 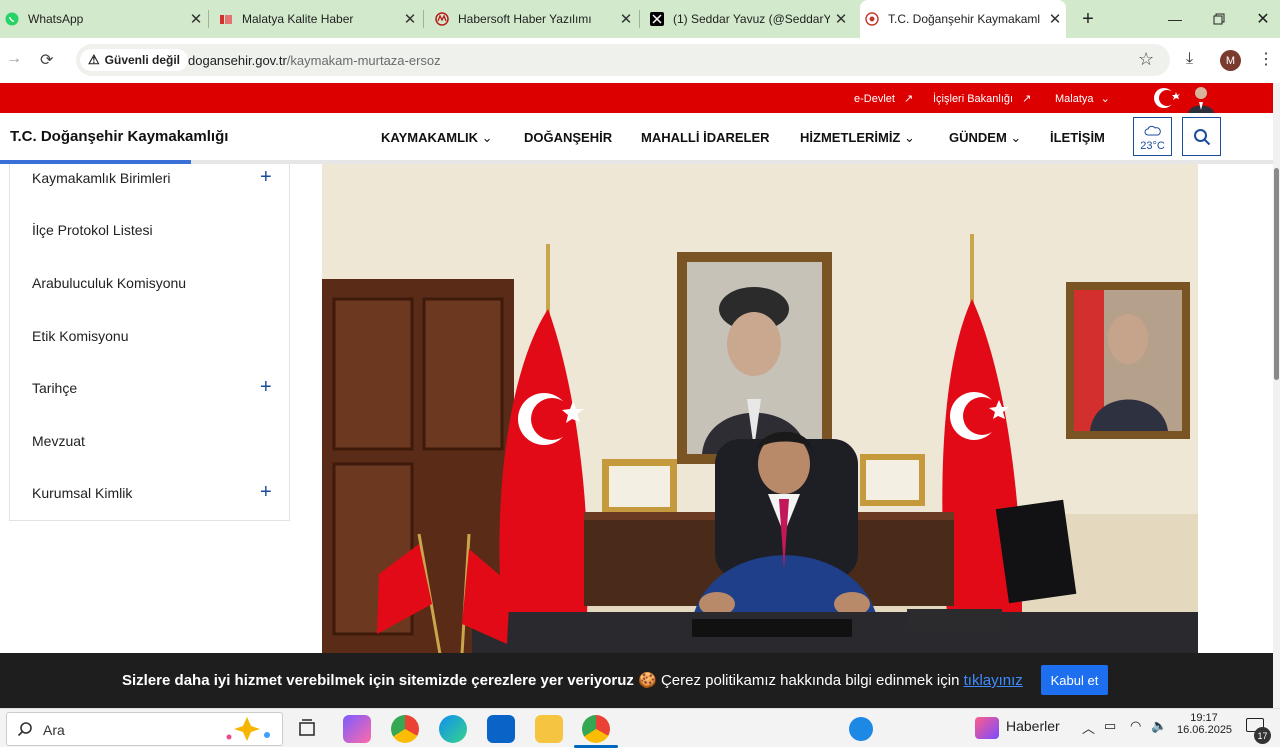 I want to click on menu-kaymakamlik: KAYMAKAMLIK ⌄, so click(x=437, y=138).